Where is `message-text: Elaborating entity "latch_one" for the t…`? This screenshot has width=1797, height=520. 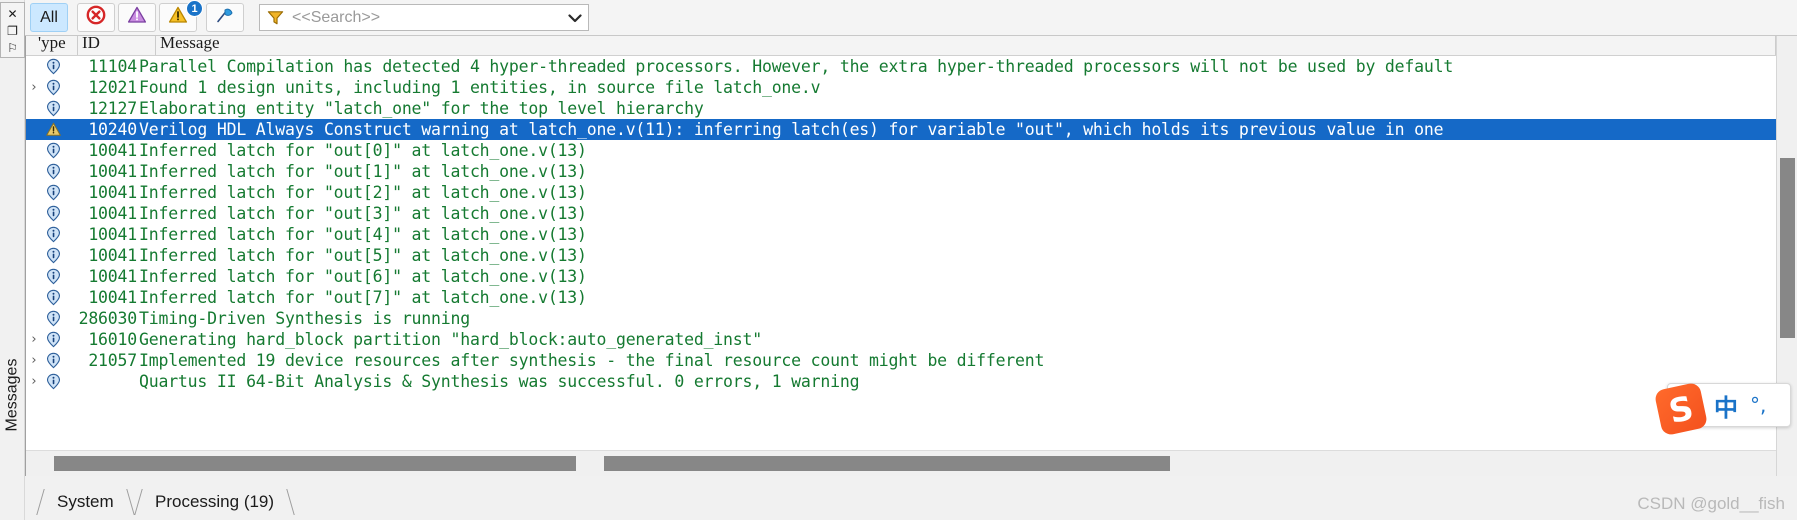
message-text: Elaborating entity "latch_one" for the t… is located at coordinates (421, 108).